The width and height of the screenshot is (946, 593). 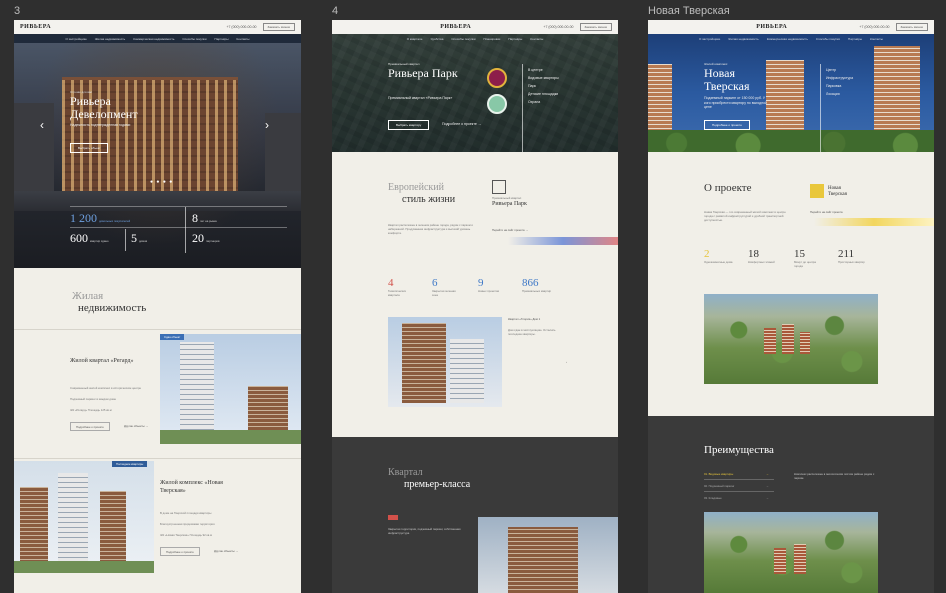 I want to click on stat-item: 9 Новых проектов, so click(x=488, y=285).